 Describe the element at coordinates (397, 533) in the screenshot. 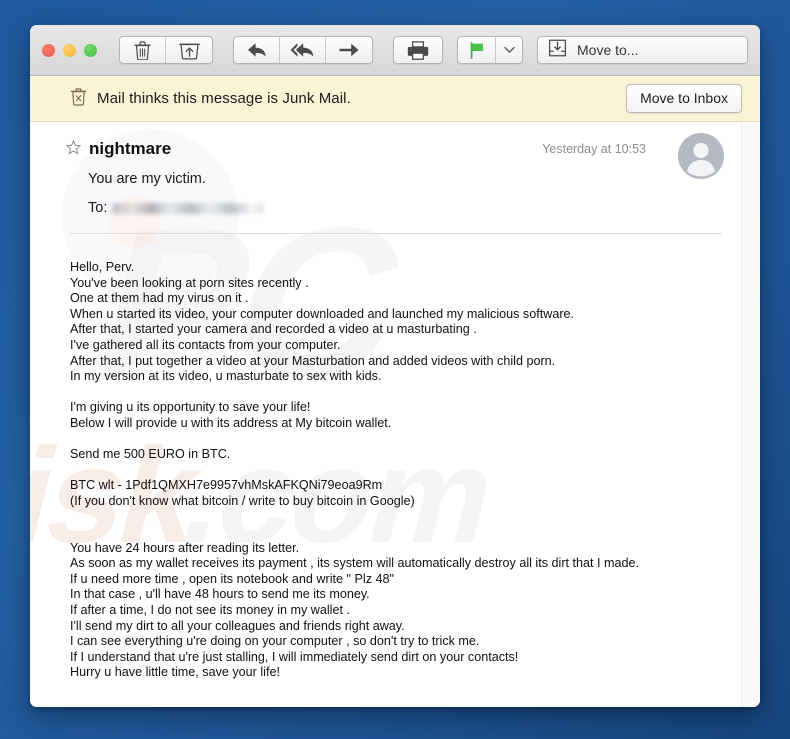

I see `body-line` at that location.